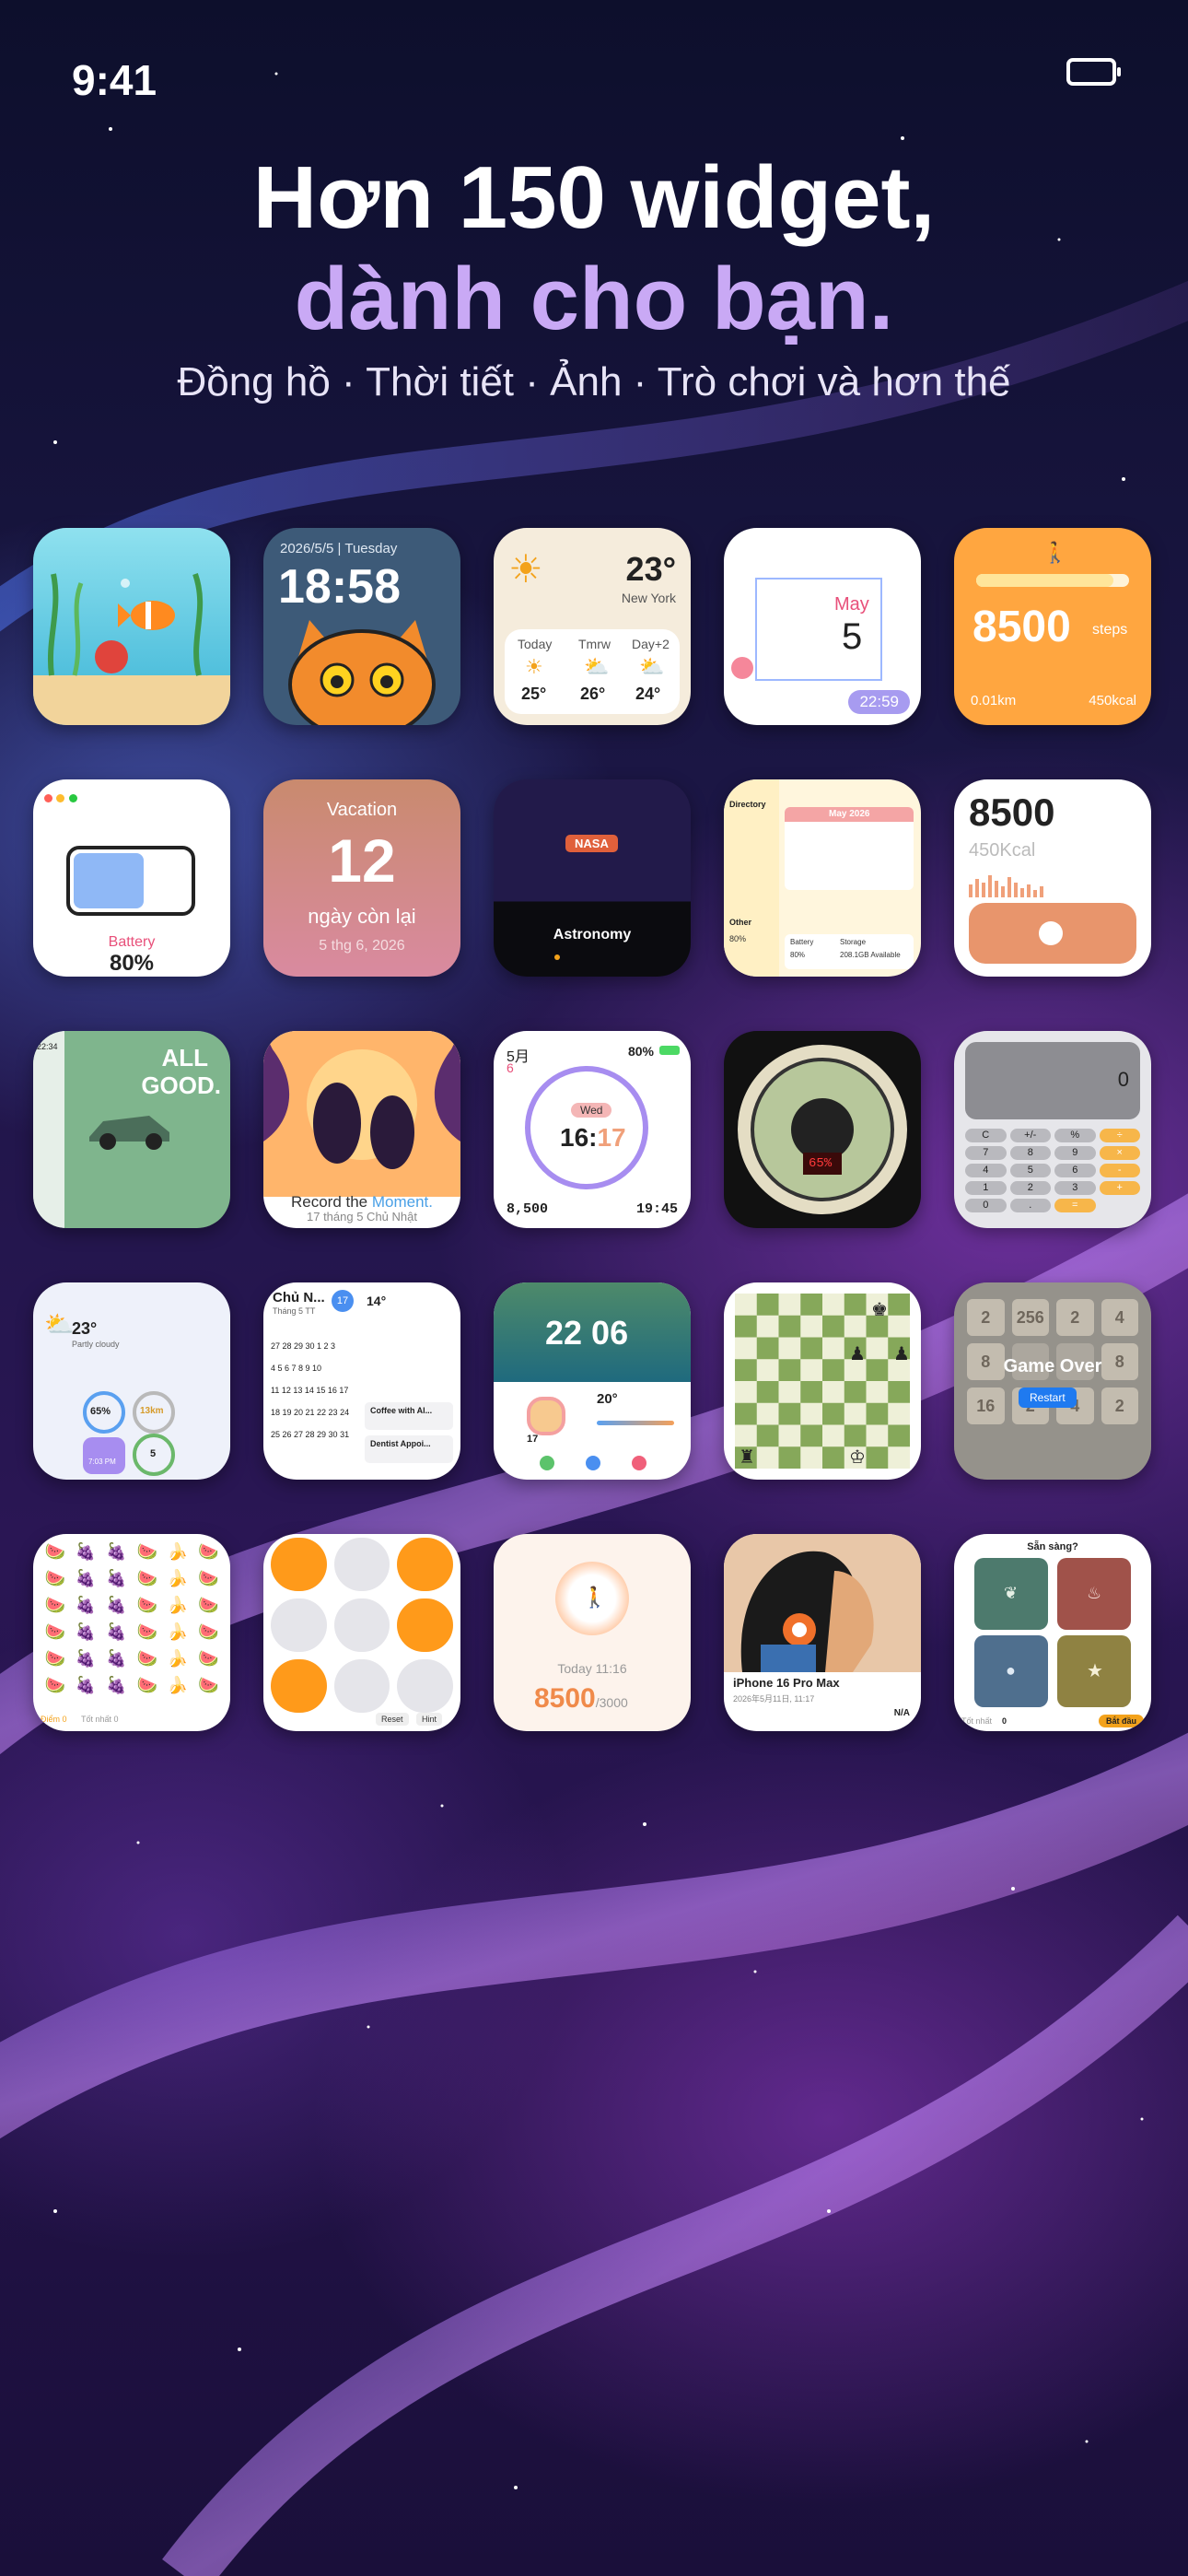 This screenshot has width=1188, height=2576. What do you see at coordinates (592, 1632) in the screenshot?
I see `walk-goal-widget: 🚶 Today 11:16 8500/3000` at bounding box center [592, 1632].